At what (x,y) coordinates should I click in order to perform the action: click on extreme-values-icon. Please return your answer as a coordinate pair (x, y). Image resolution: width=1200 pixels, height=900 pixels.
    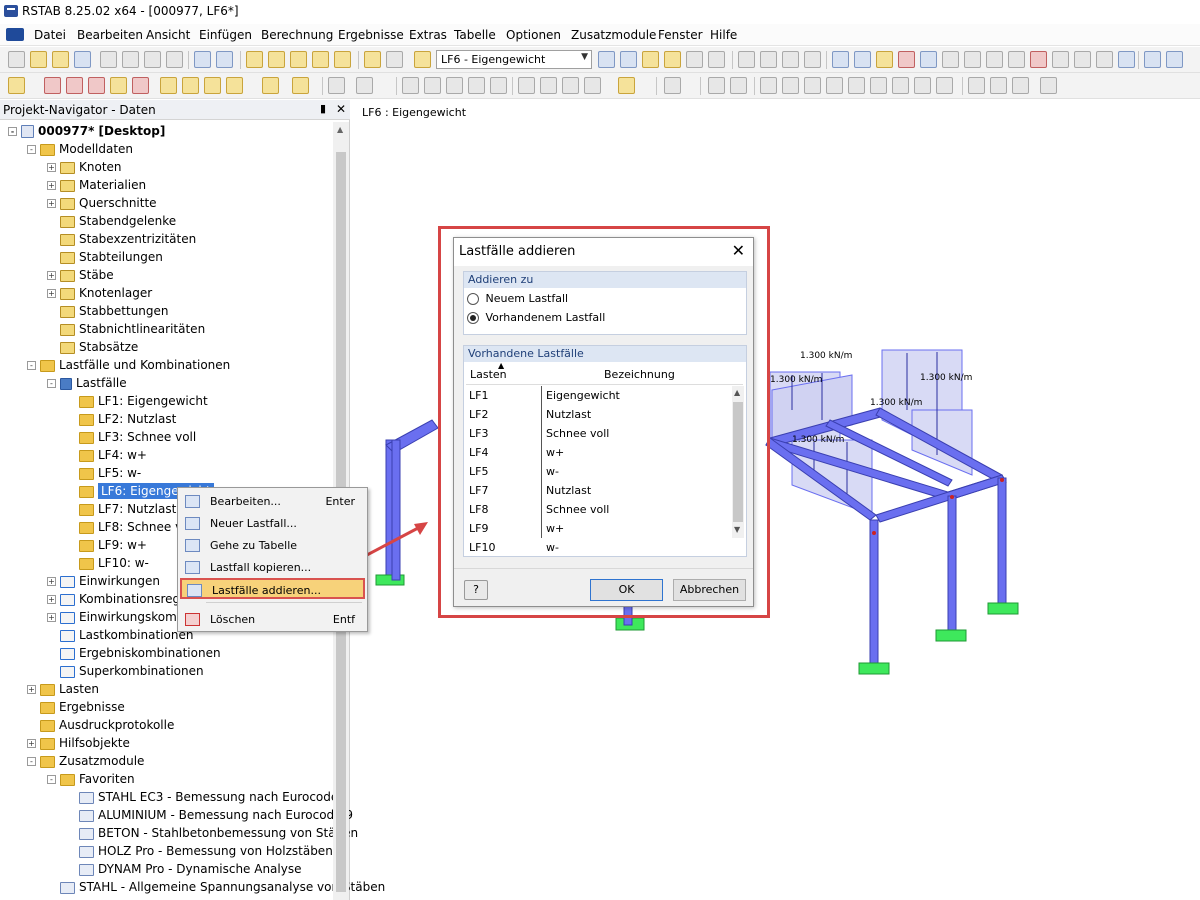
    Looking at the image, I should click on (716, 59).